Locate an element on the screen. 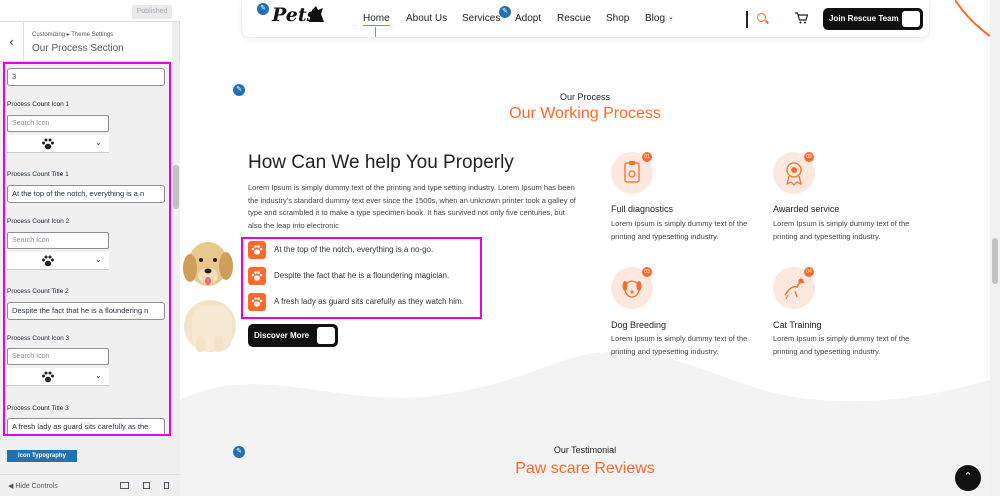 Image resolution: width=1000 pixels, height=496 pixels. nav-active-marker is located at coordinates (375, 32).